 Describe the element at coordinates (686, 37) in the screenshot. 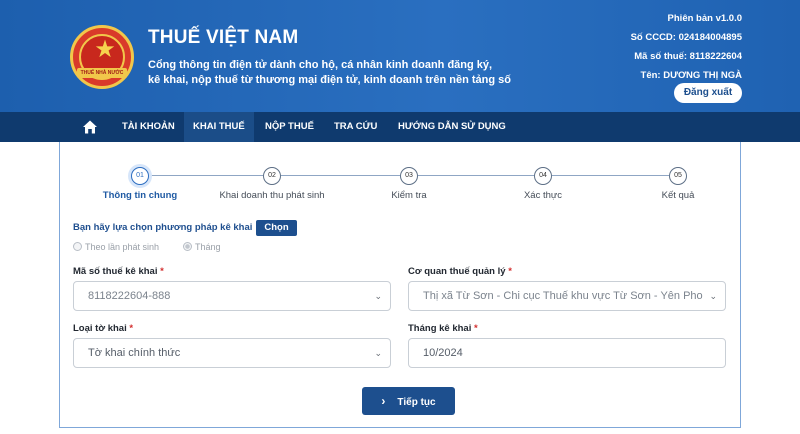

I see `cccd-text: Số CCCD: 024184004895` at that location.